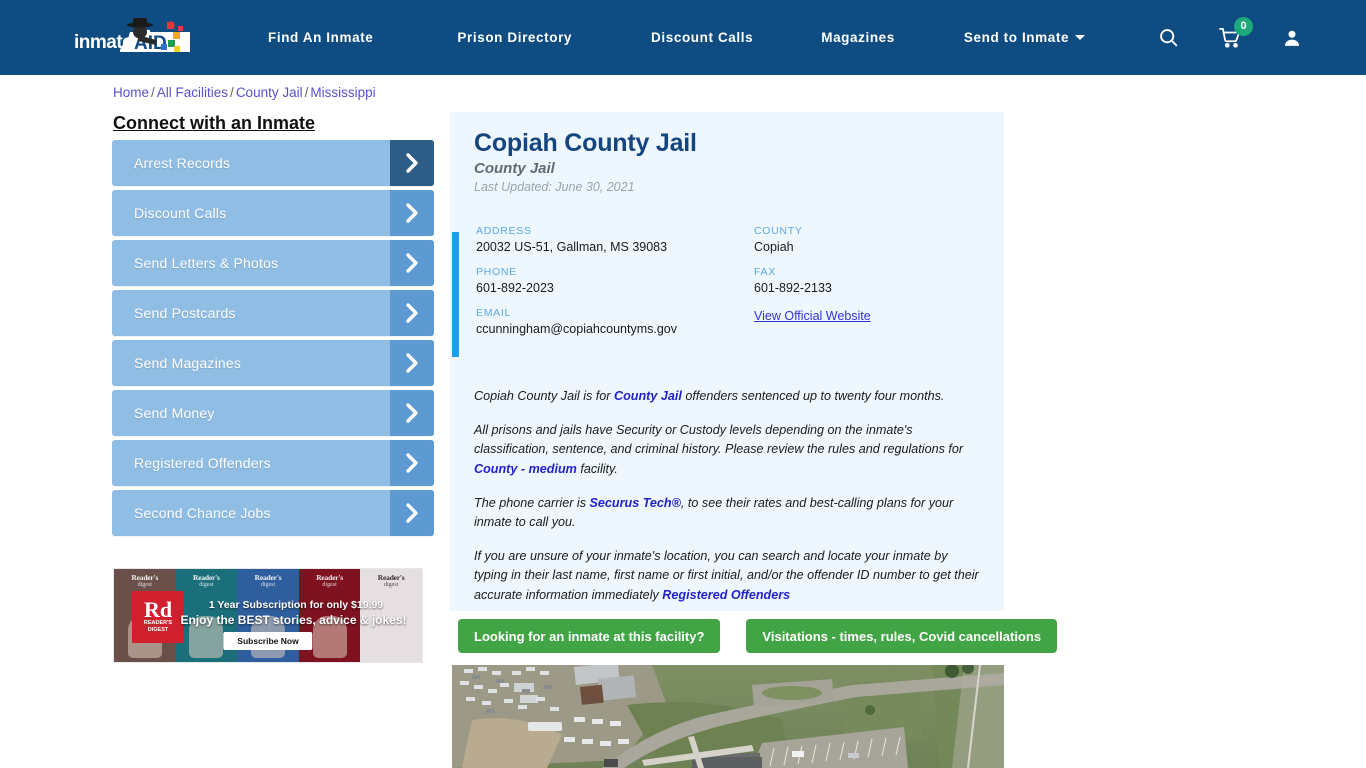 The width and height of the screenshot is (1366, 768). I want to click on sidebar-item-send-magazines: Send Magazines, so click(273, 363).